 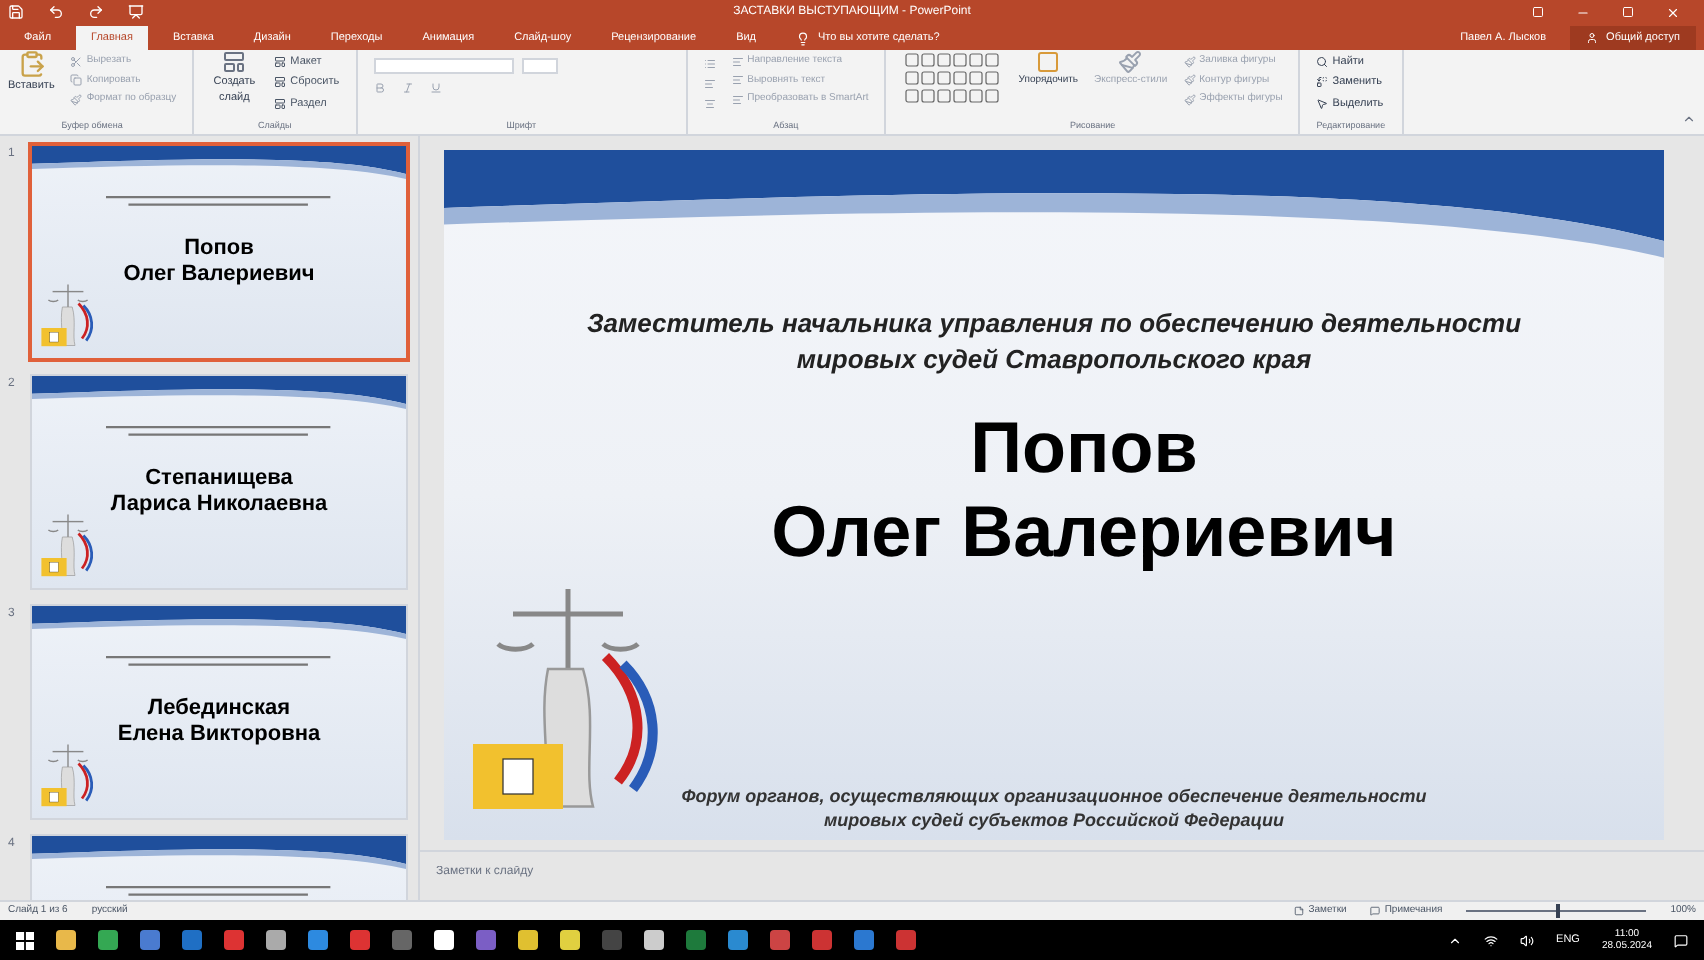 I want to click on clipboard-icon, so click(x=31, y=64).